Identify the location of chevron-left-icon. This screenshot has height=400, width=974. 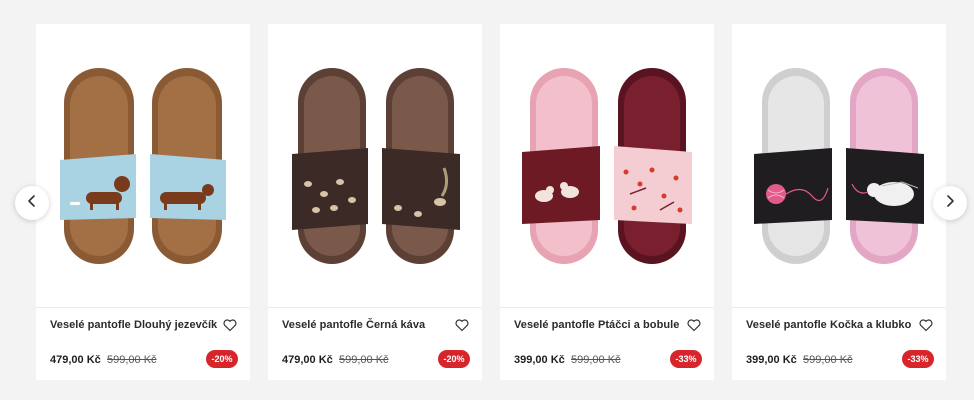
(32, 203).